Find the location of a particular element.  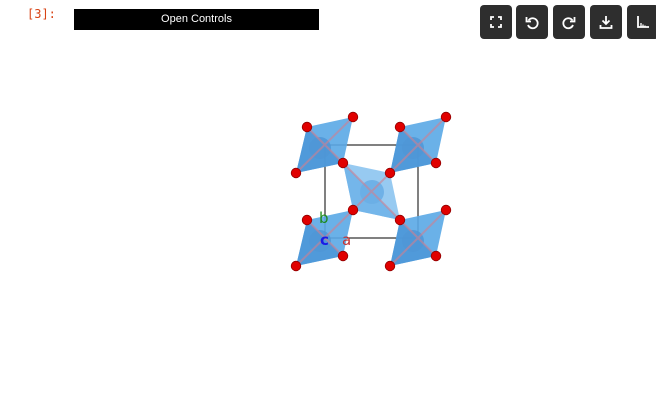

crystal-structure-scene: b c a is located at coordinates (371, 191).